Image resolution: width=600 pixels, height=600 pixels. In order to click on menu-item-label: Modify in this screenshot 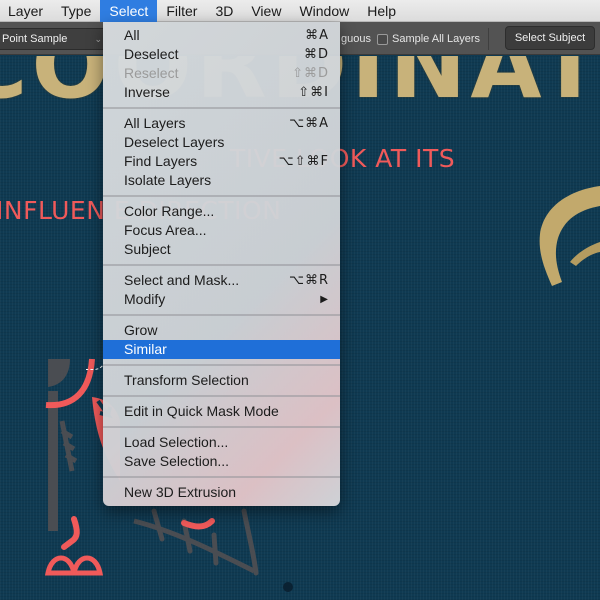, I will do `click(145, 299)`.